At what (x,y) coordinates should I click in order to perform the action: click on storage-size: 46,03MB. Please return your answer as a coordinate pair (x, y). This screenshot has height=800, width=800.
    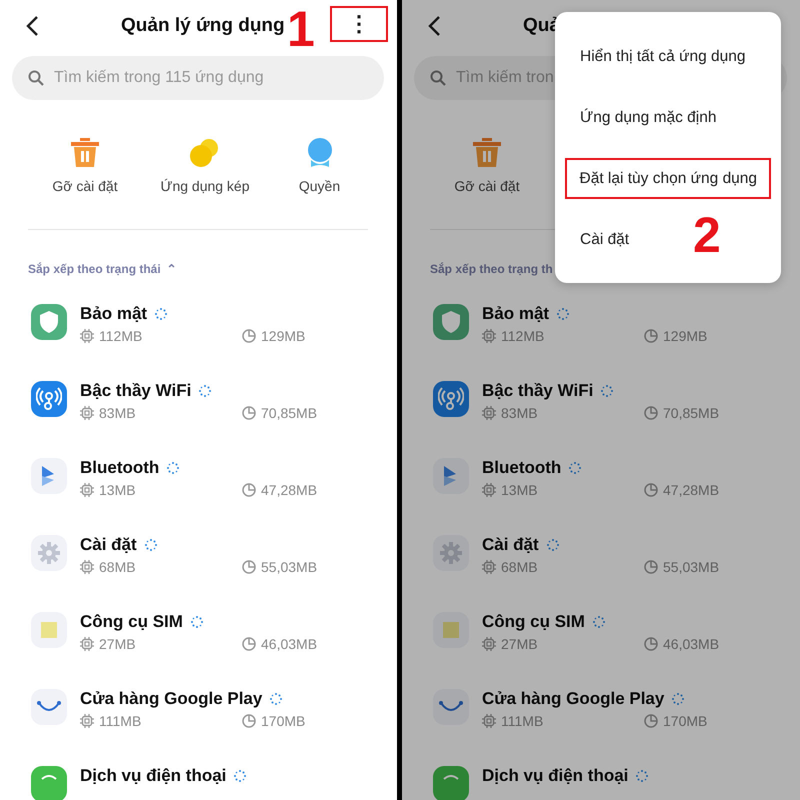
    Looking at the image, I should click on (691, 644).